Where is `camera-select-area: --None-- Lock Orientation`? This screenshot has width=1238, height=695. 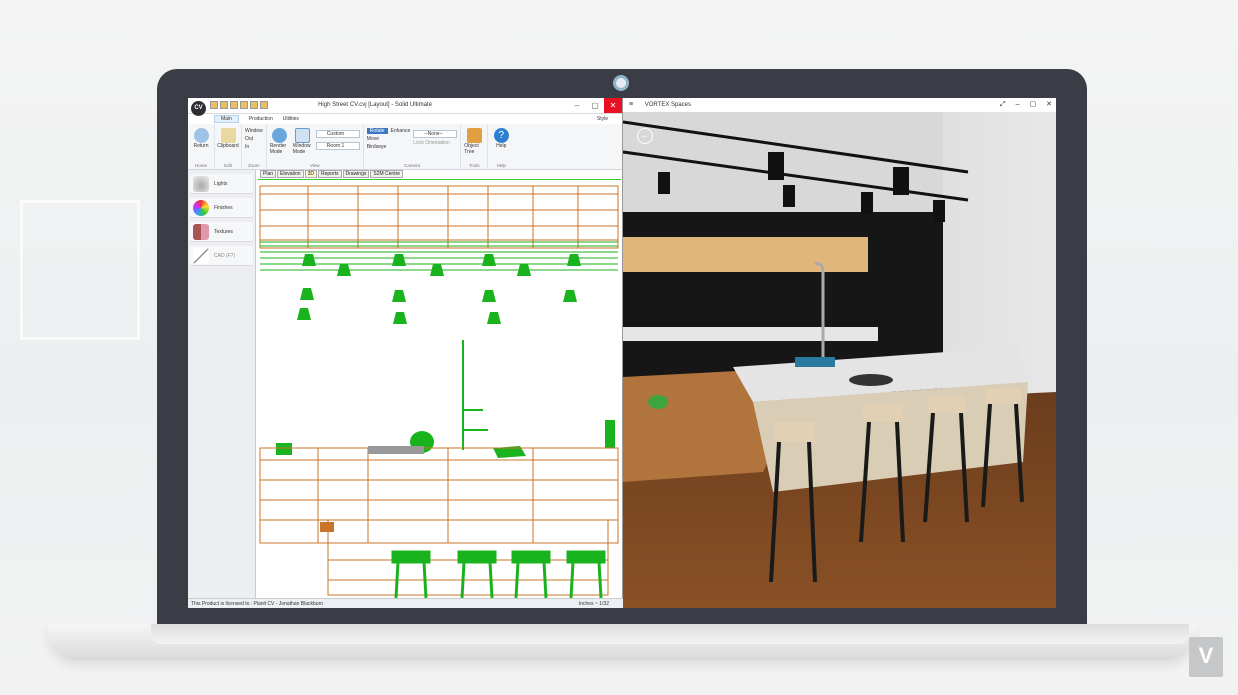 camera-select-area: --None-- Lock Orientation is located at coordinates (435, 143).